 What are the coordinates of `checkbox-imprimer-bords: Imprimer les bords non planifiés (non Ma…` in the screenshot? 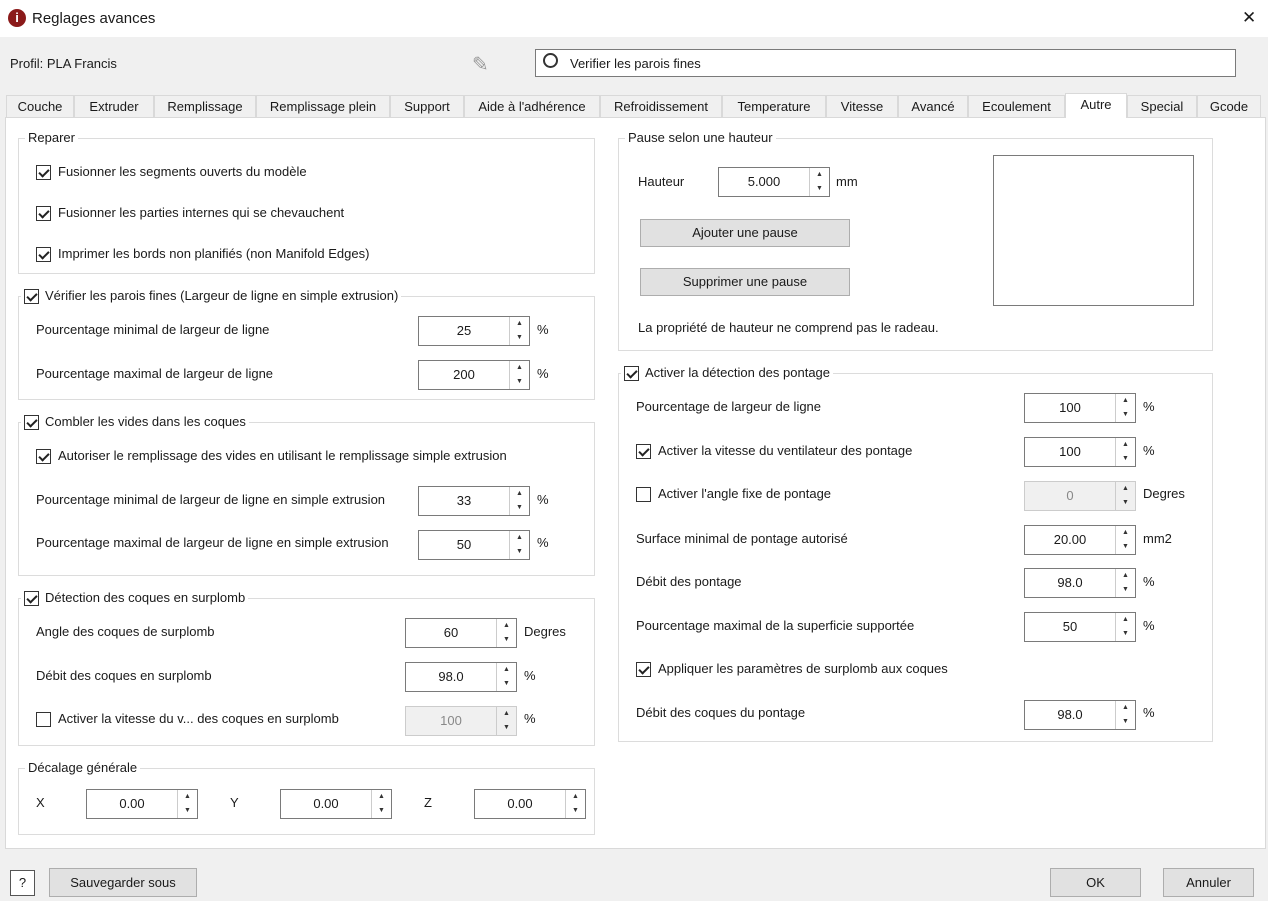 It's located at (202, 254).